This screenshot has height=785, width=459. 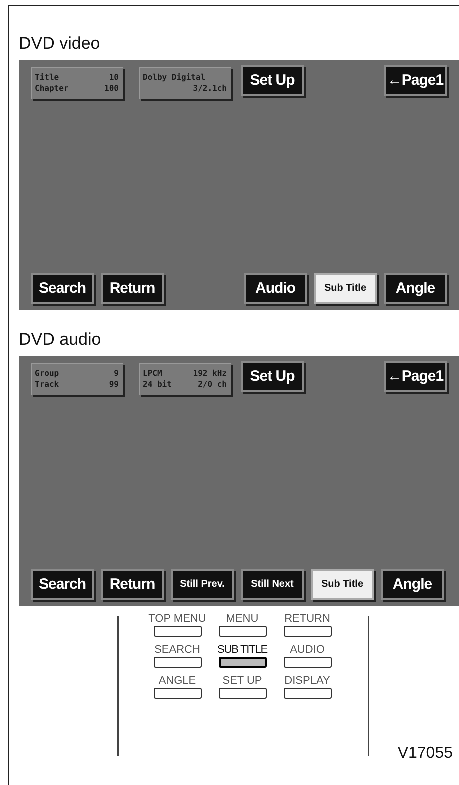 What do you see at coordinates (111, 88) in the screenshot?
I see `info-value: 100` at bounding box center [111, 88].